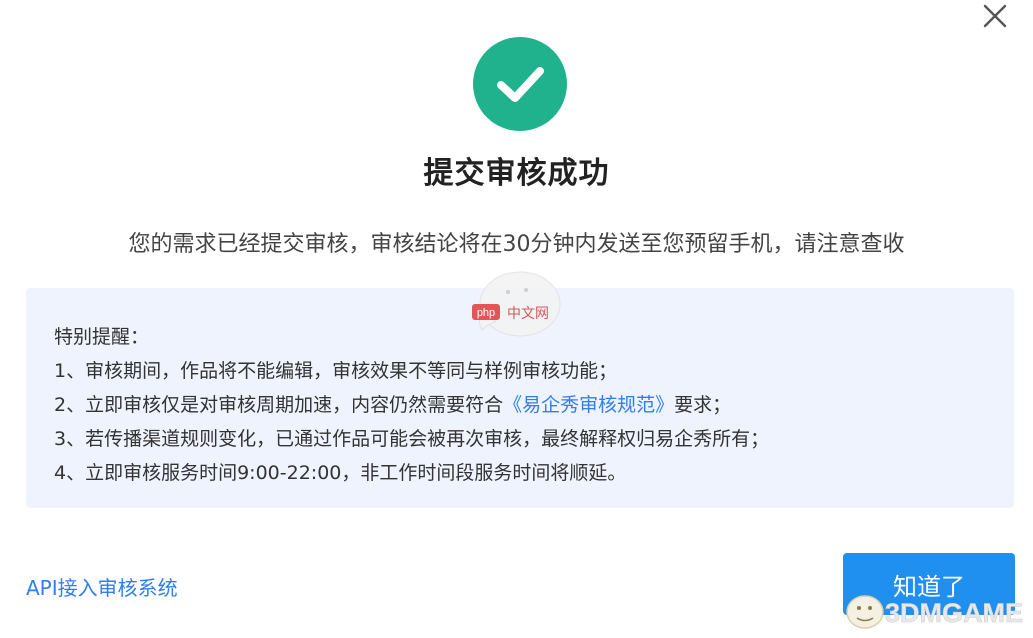 The width and height of the screenshot is (1033, 638). I want to click on 3dmgame-watermark: 3DMGAME, so click(938, 608).